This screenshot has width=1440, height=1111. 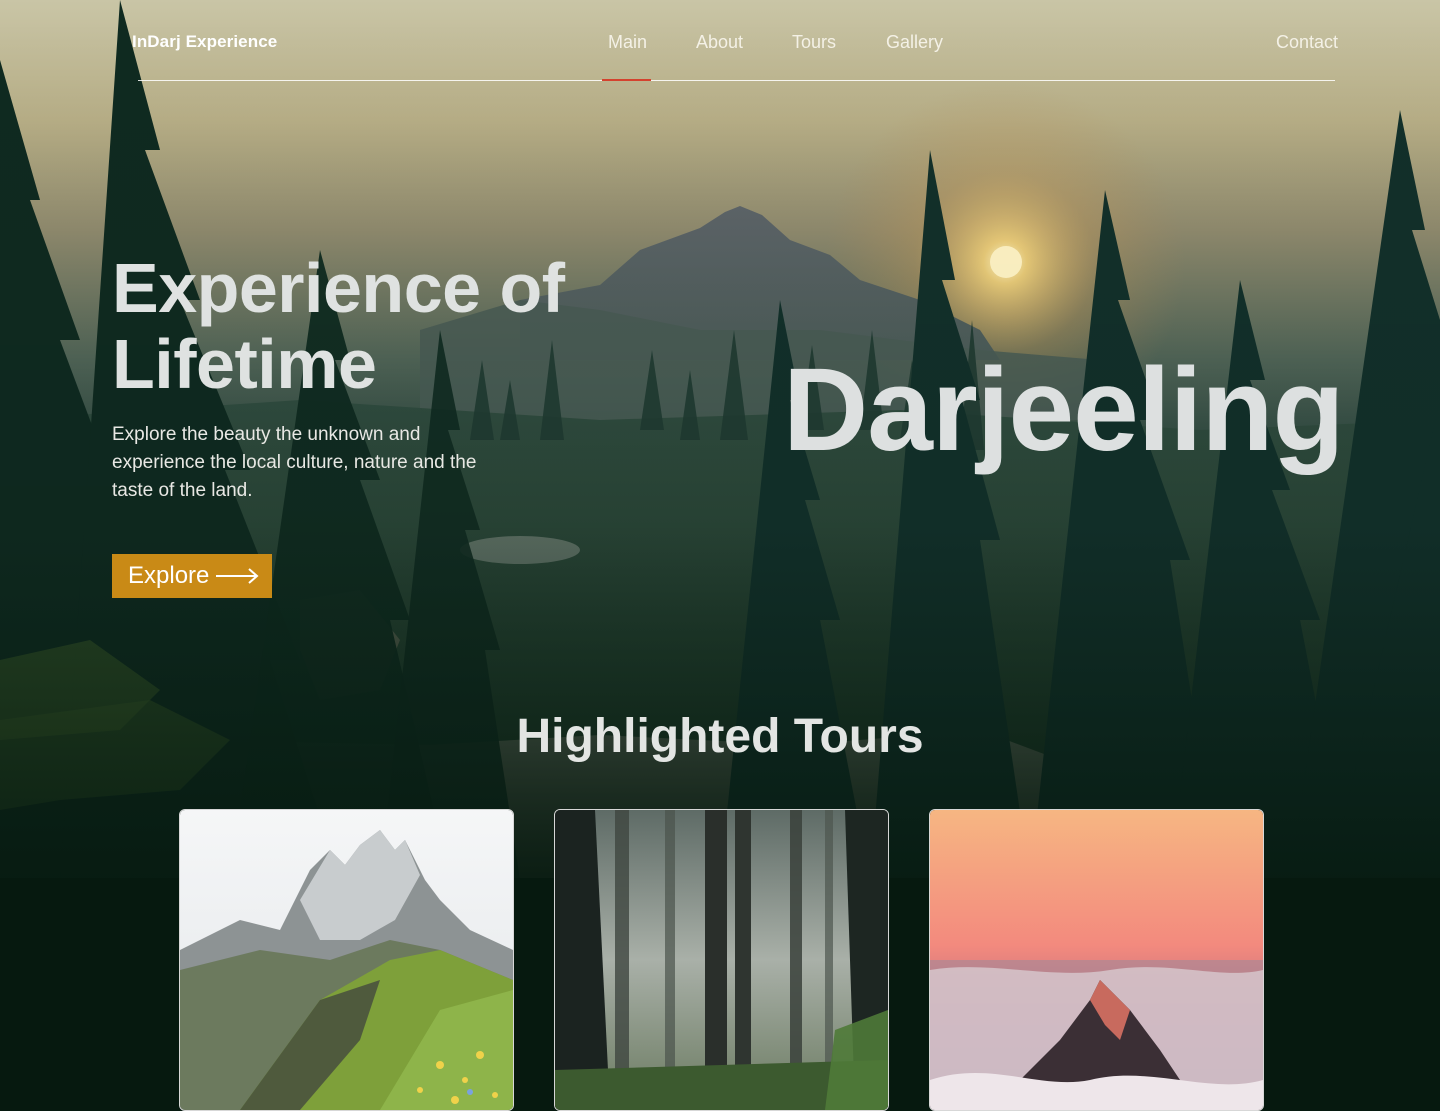 I want to click on mountain-meadow-image, so click(x=346, y=960).